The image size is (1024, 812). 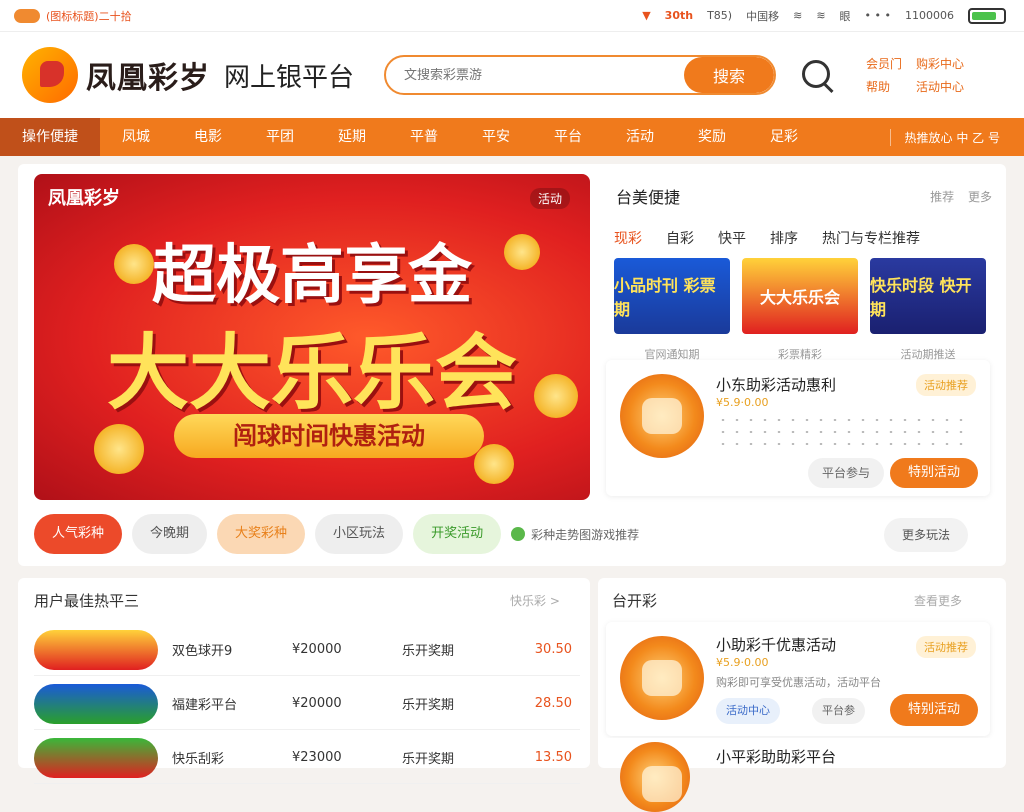 What do you see at coordinates (317, 757) in the screenshot?
I see `row-amount: ¥23000` at bounding box center [317, 757].